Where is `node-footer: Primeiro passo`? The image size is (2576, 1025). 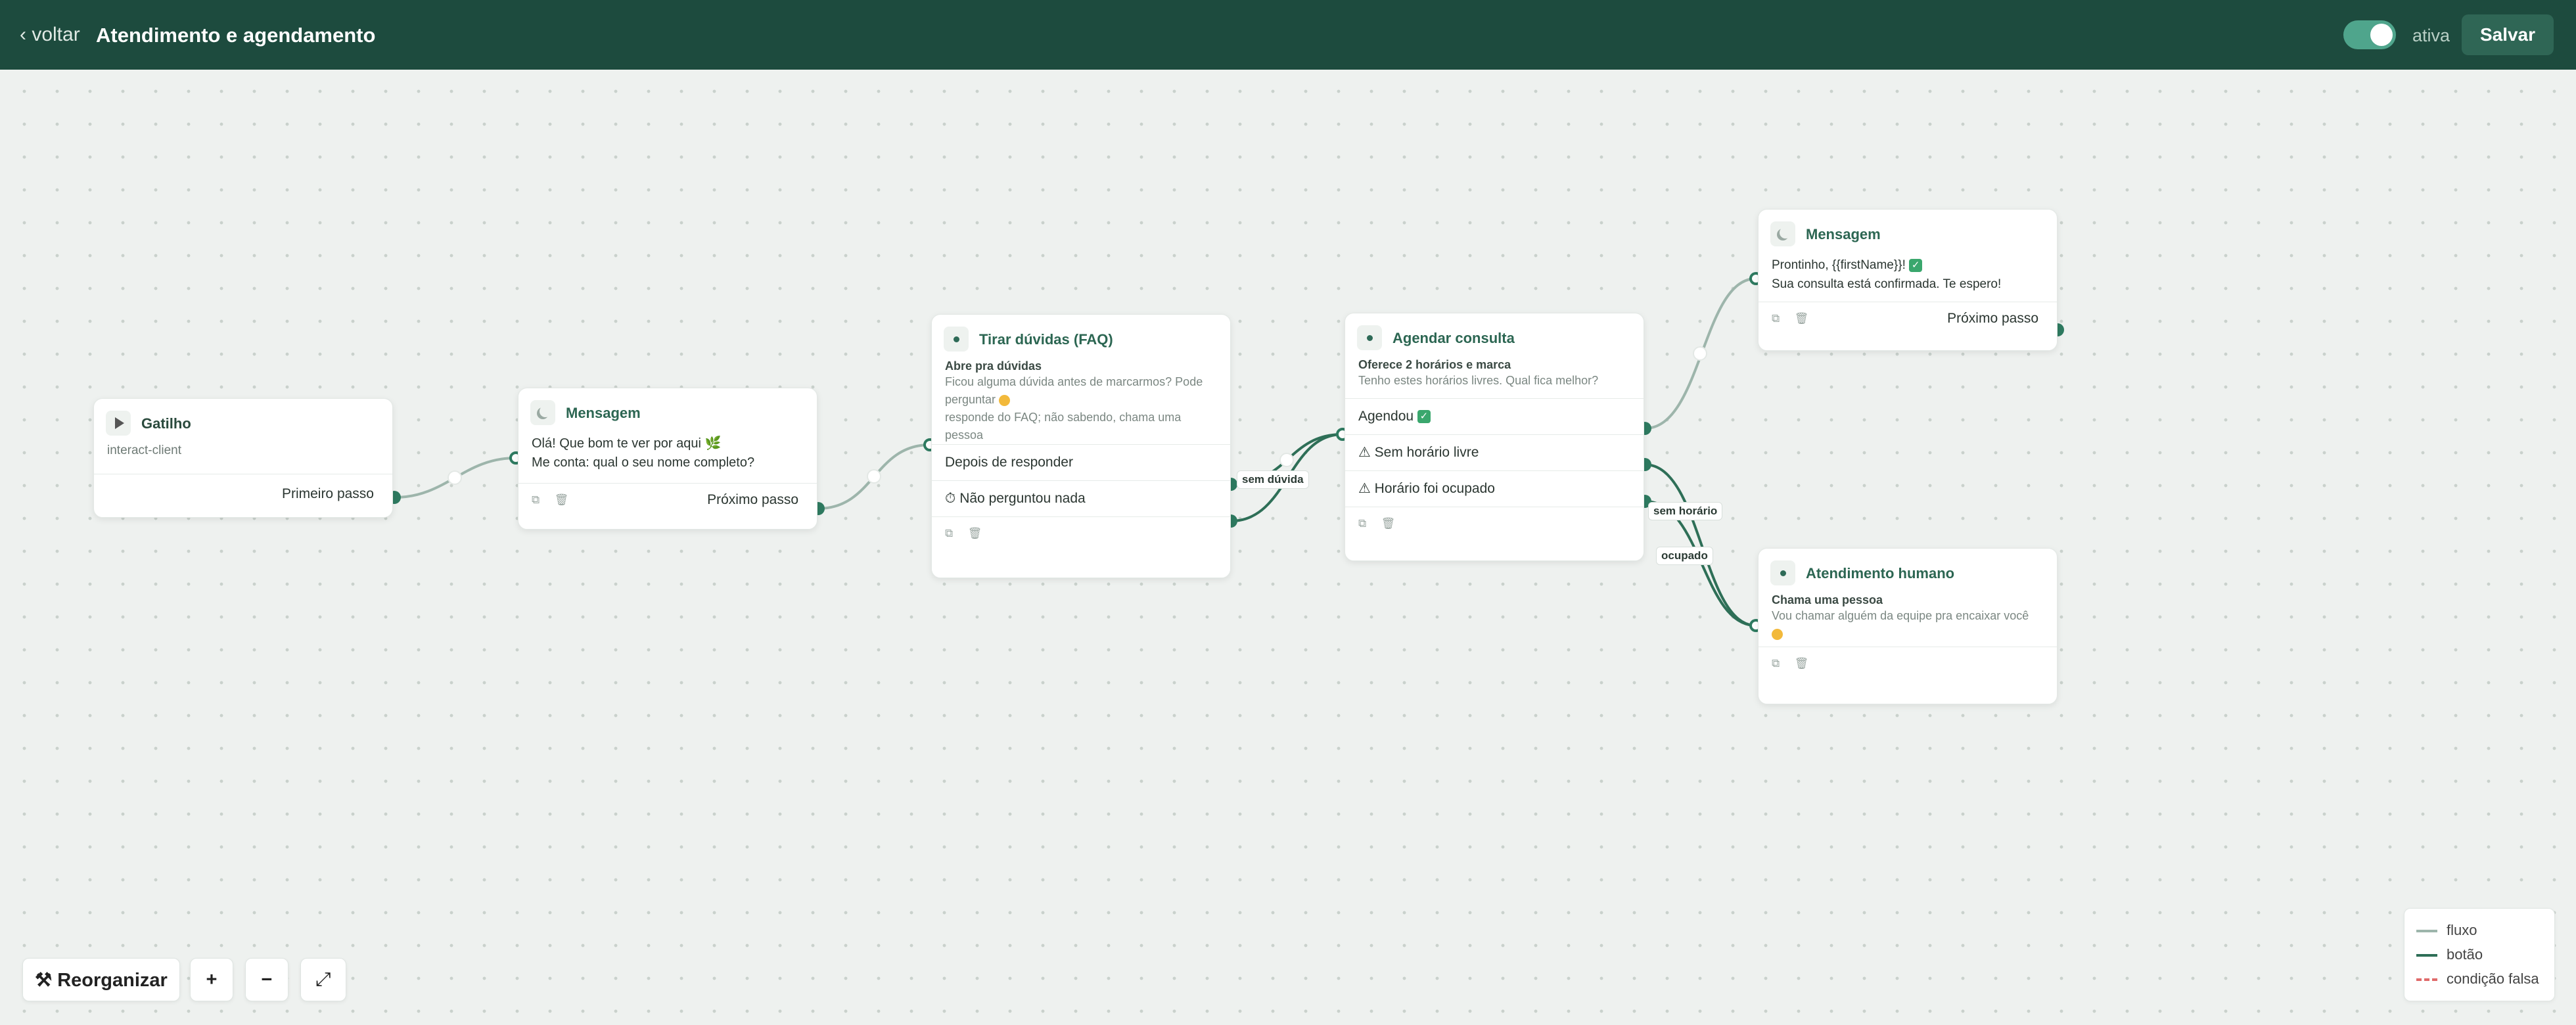 node-footer: Primeiro passo is located at coordinates (243, 494).